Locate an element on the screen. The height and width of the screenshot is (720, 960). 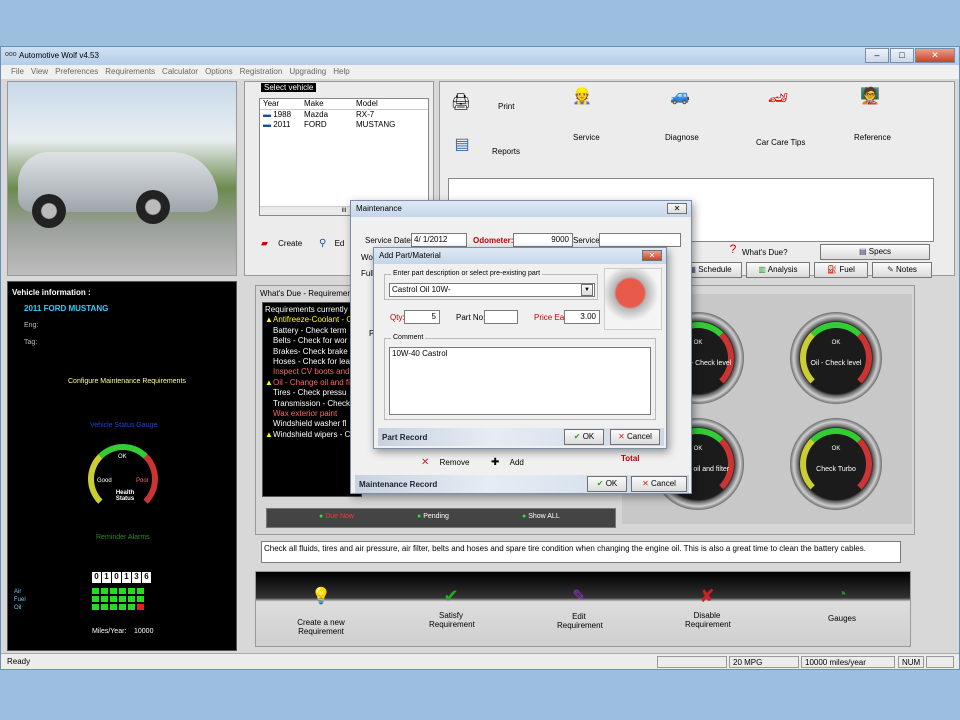
filter-bar: ● Due Now ● Pending ● Show ALL is located at coordinates (441, 518).